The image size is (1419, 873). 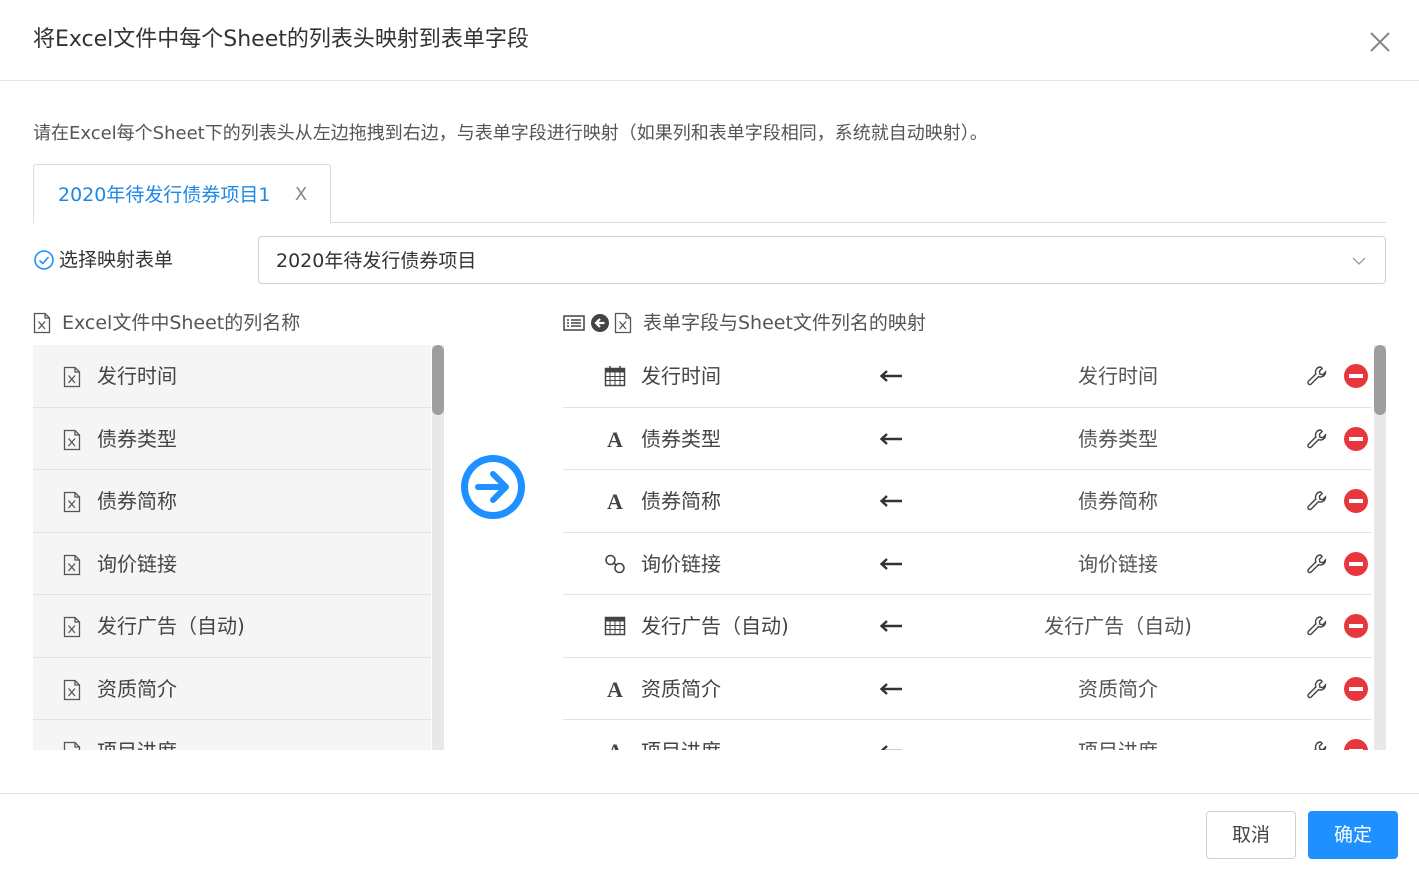 I want to click on confirm-button: 确定, so click(x=1353, y=835).